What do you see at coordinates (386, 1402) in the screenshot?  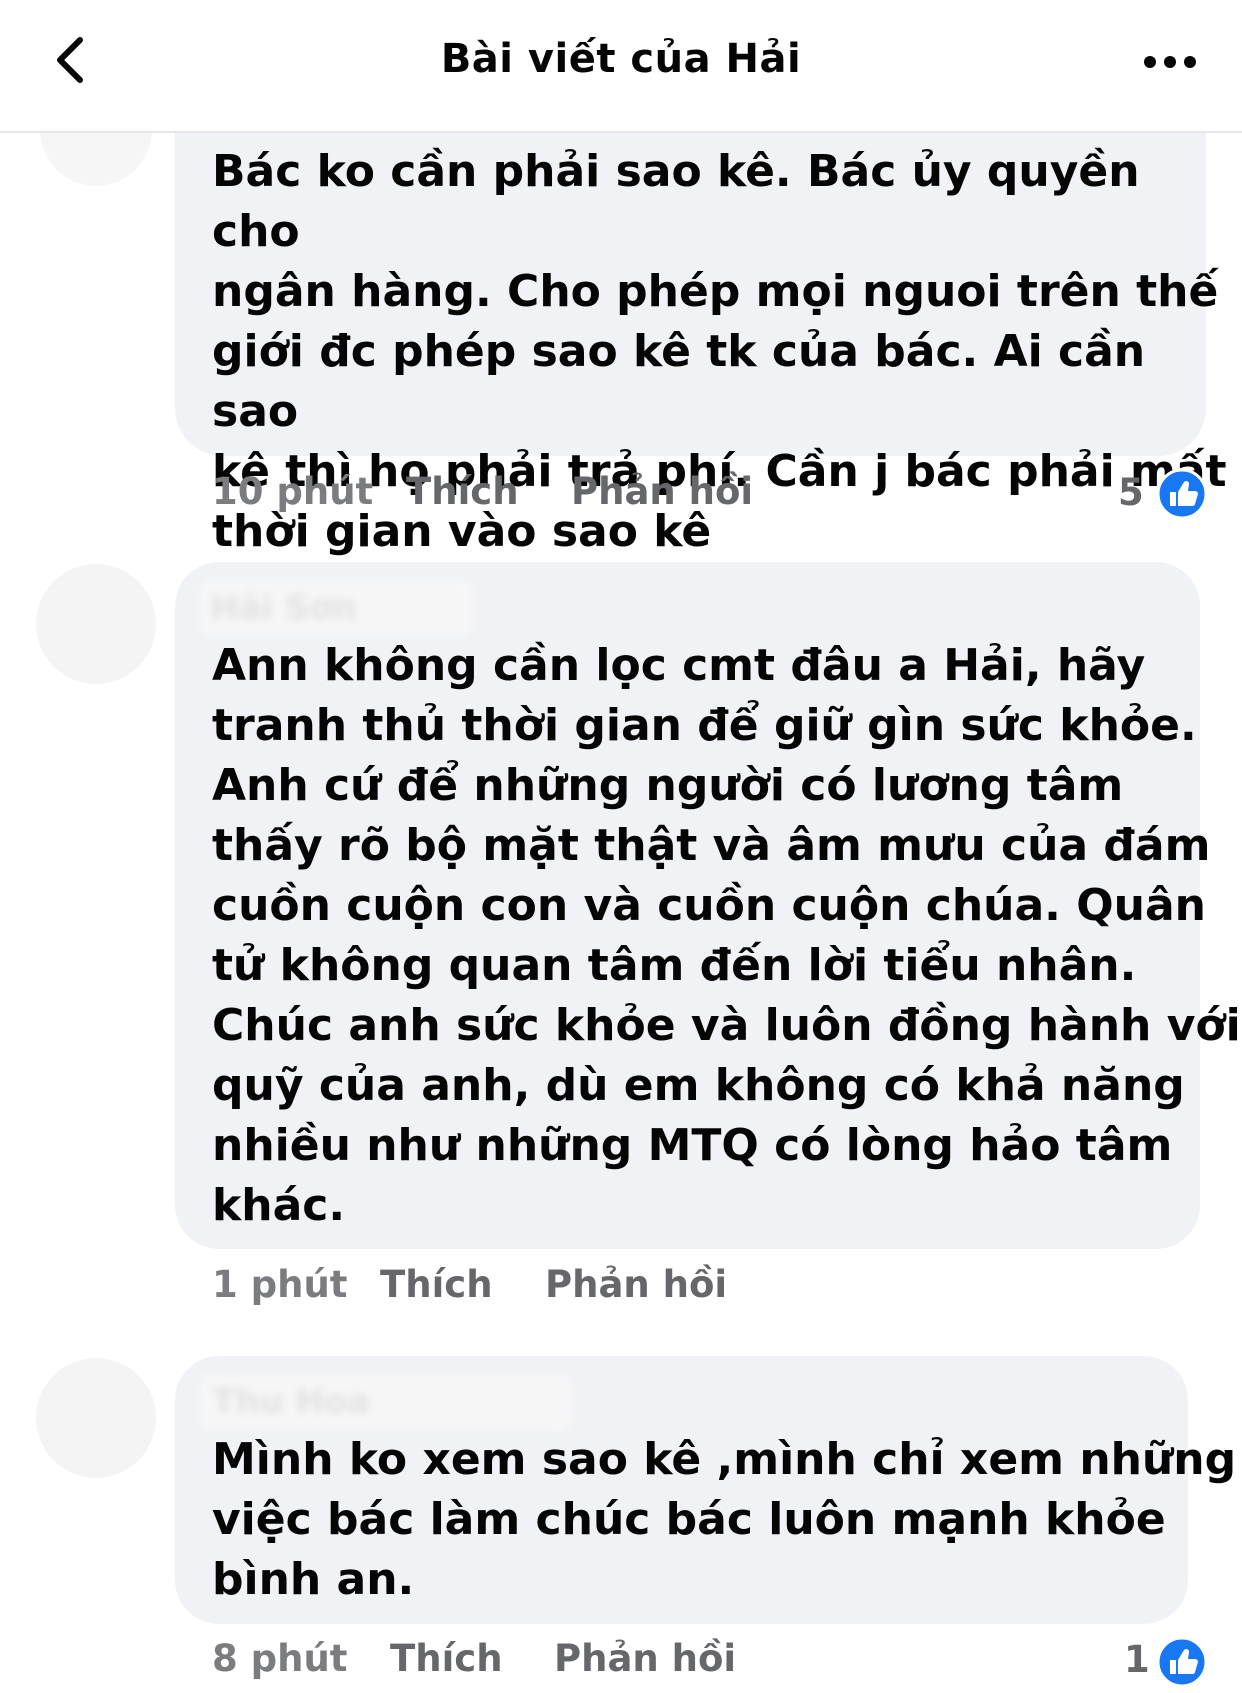 I see `comment-author: Thu Hoa` at bounding box center [386, 1402].